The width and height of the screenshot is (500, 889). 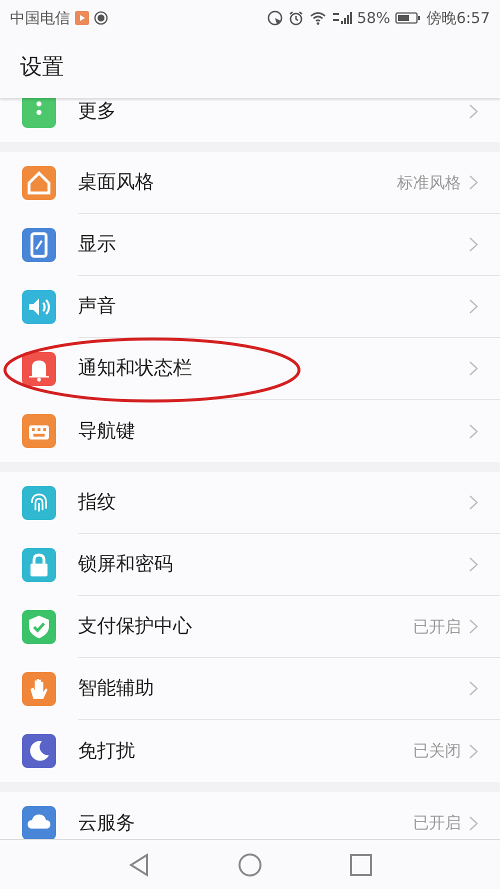 I want to click on item-label: 桌面风格, so click(x=116, y=182).